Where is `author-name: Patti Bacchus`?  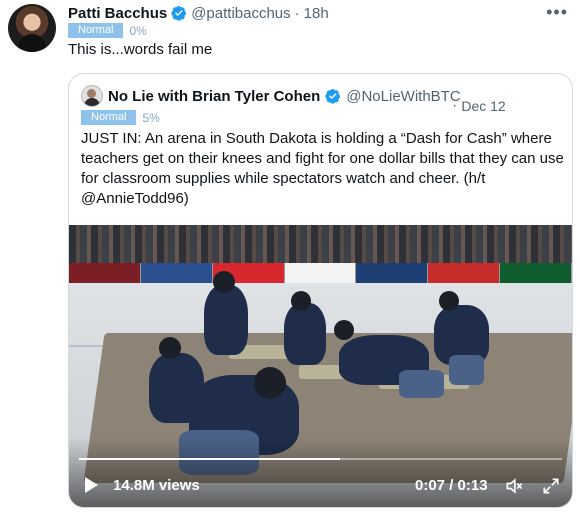 author-name: Patti Bacchus is located at coordinates (117, 13).